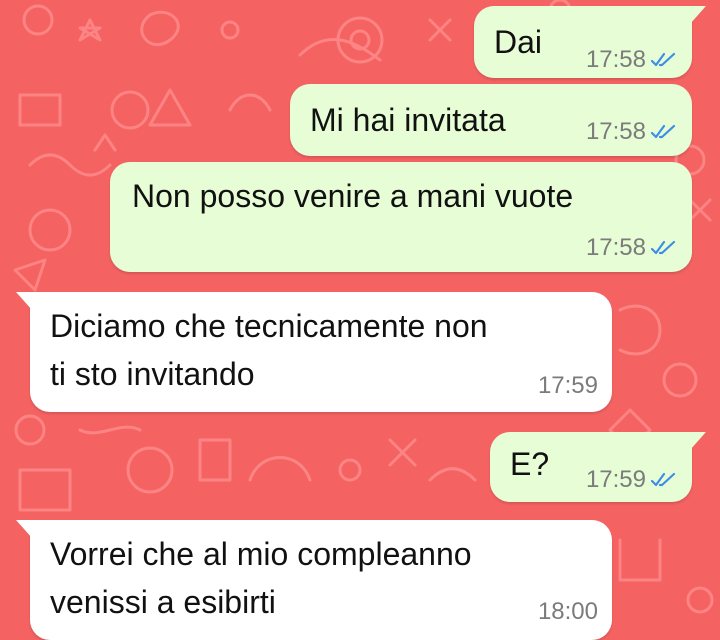 The image size is (720, 640). Describe the element at coordinates (530, 464) in the screenshot. I see `message-text: E?` at that location.